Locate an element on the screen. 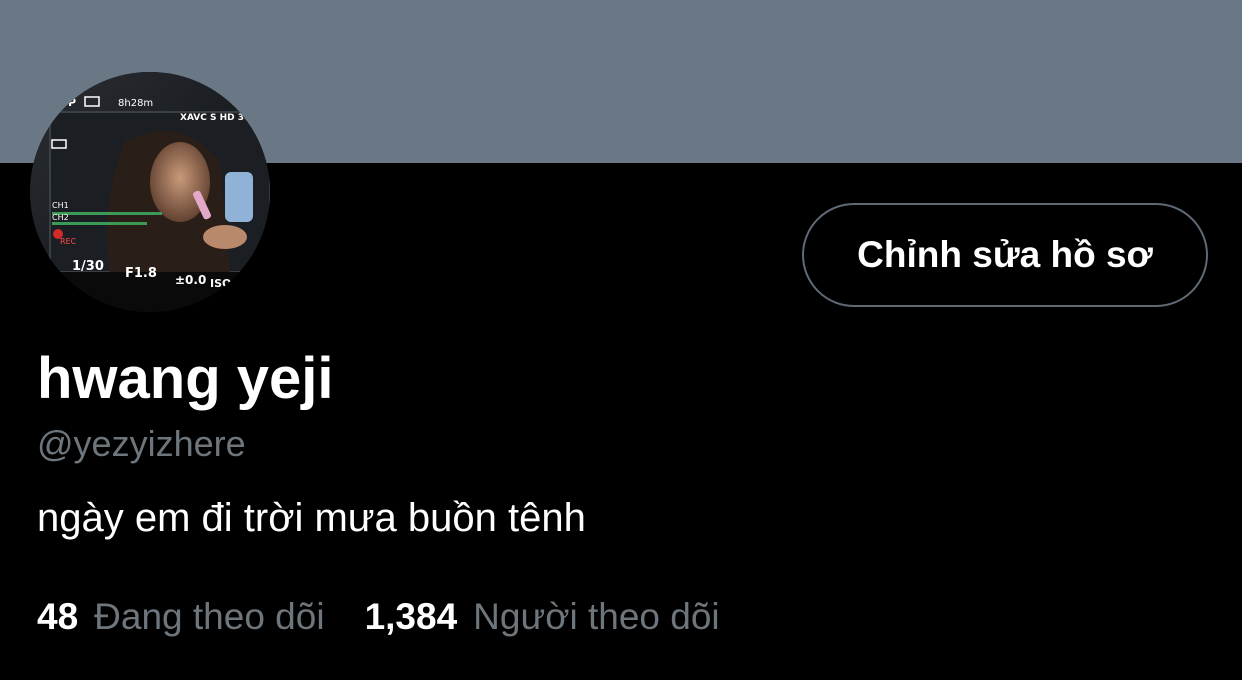  svg-text: 8h28m is located at coordinates (135, 103).